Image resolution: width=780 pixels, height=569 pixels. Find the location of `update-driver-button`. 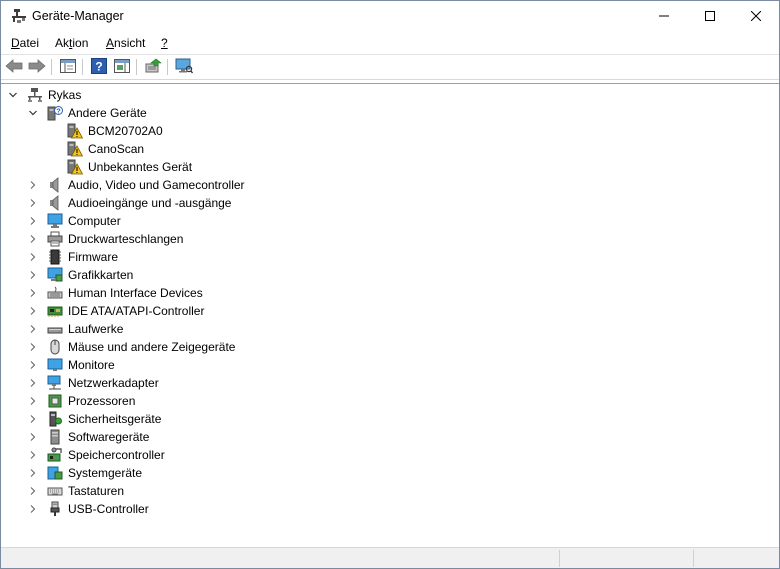

update-driver-button is located at coordinates (153, 67).